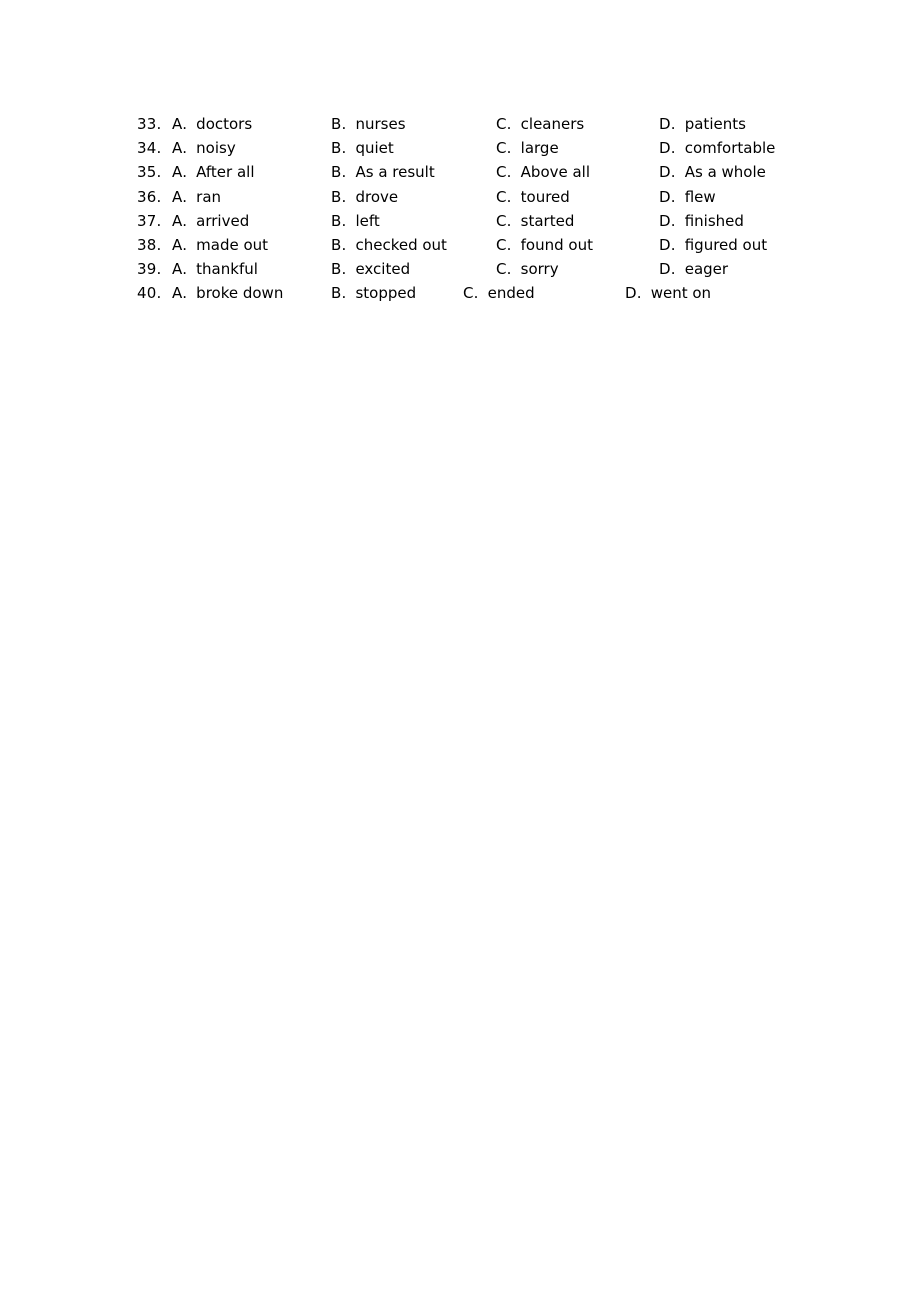 This screenshot has width=920, height=1302. Describe the element at coordinates (539, 269) in the screenshot. I see `option-text: sorry` at that location.